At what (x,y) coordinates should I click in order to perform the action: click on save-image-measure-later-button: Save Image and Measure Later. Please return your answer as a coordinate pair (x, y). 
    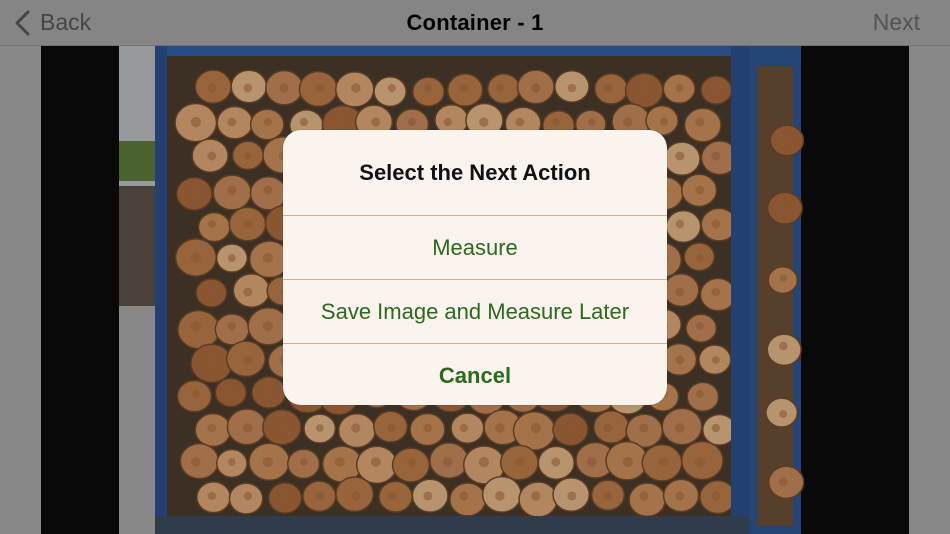
    Looking at the image, I should click on (475, 311).